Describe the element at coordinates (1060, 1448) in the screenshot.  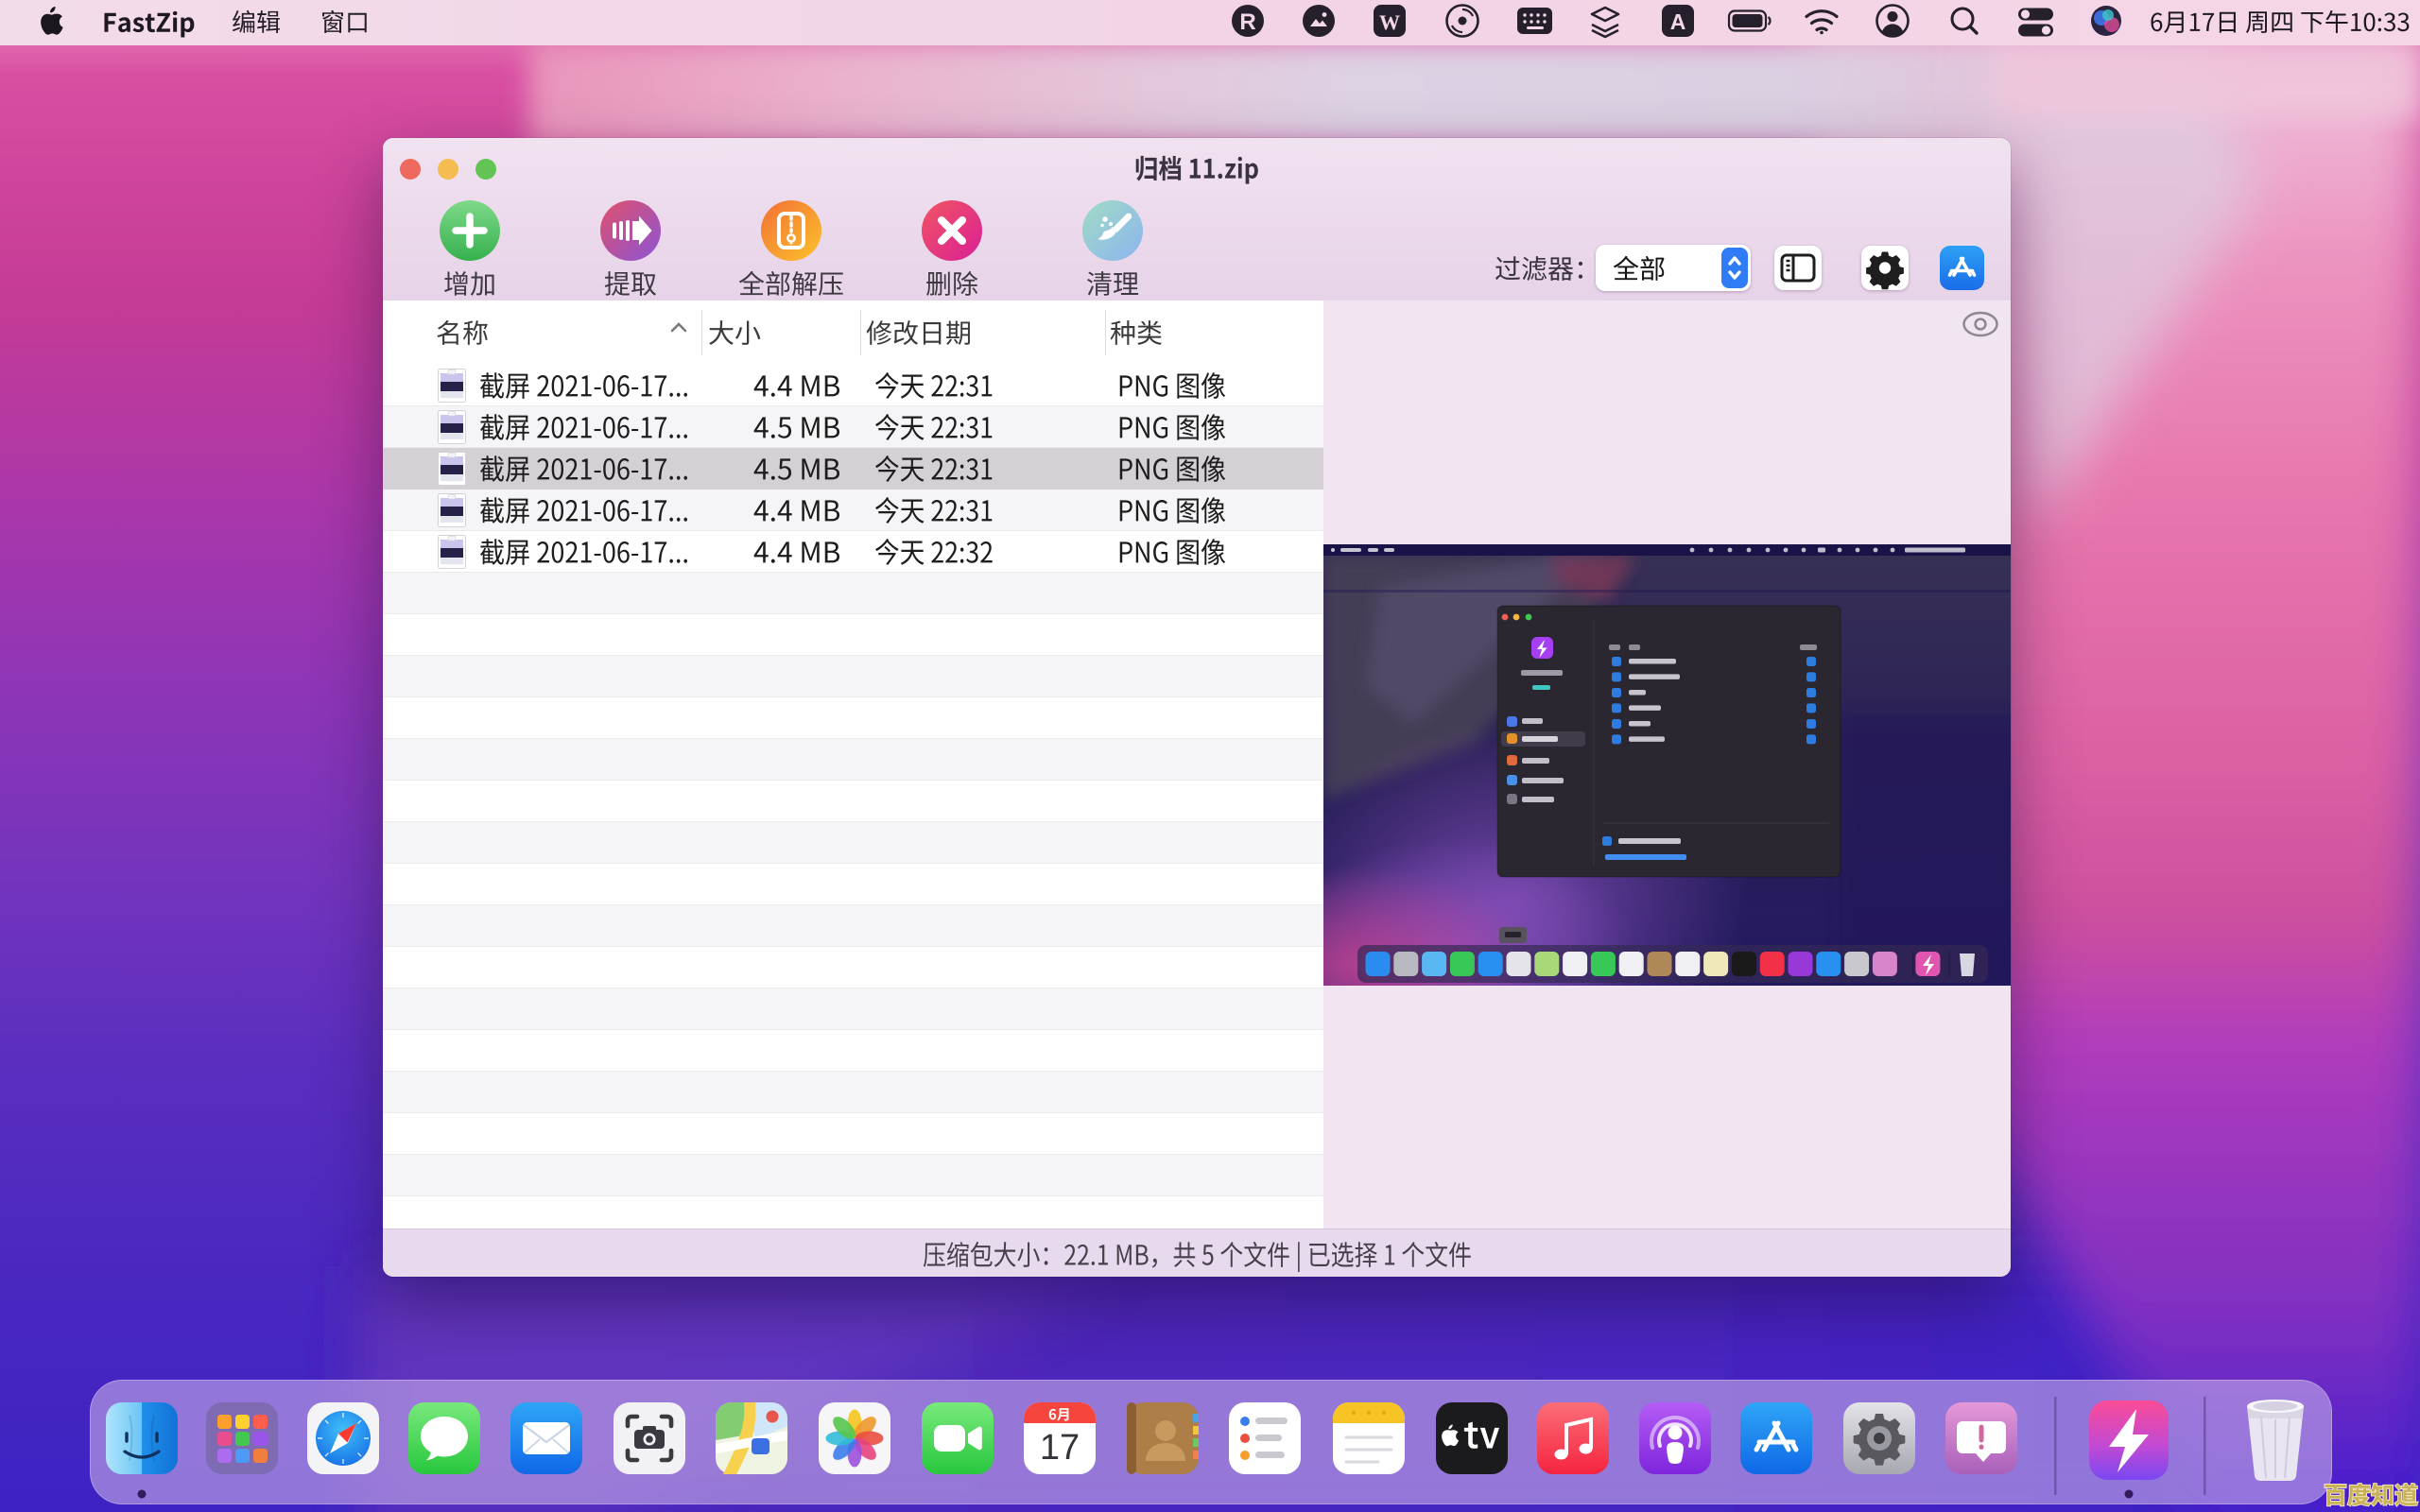
I see `svg-text: 17` at that location.